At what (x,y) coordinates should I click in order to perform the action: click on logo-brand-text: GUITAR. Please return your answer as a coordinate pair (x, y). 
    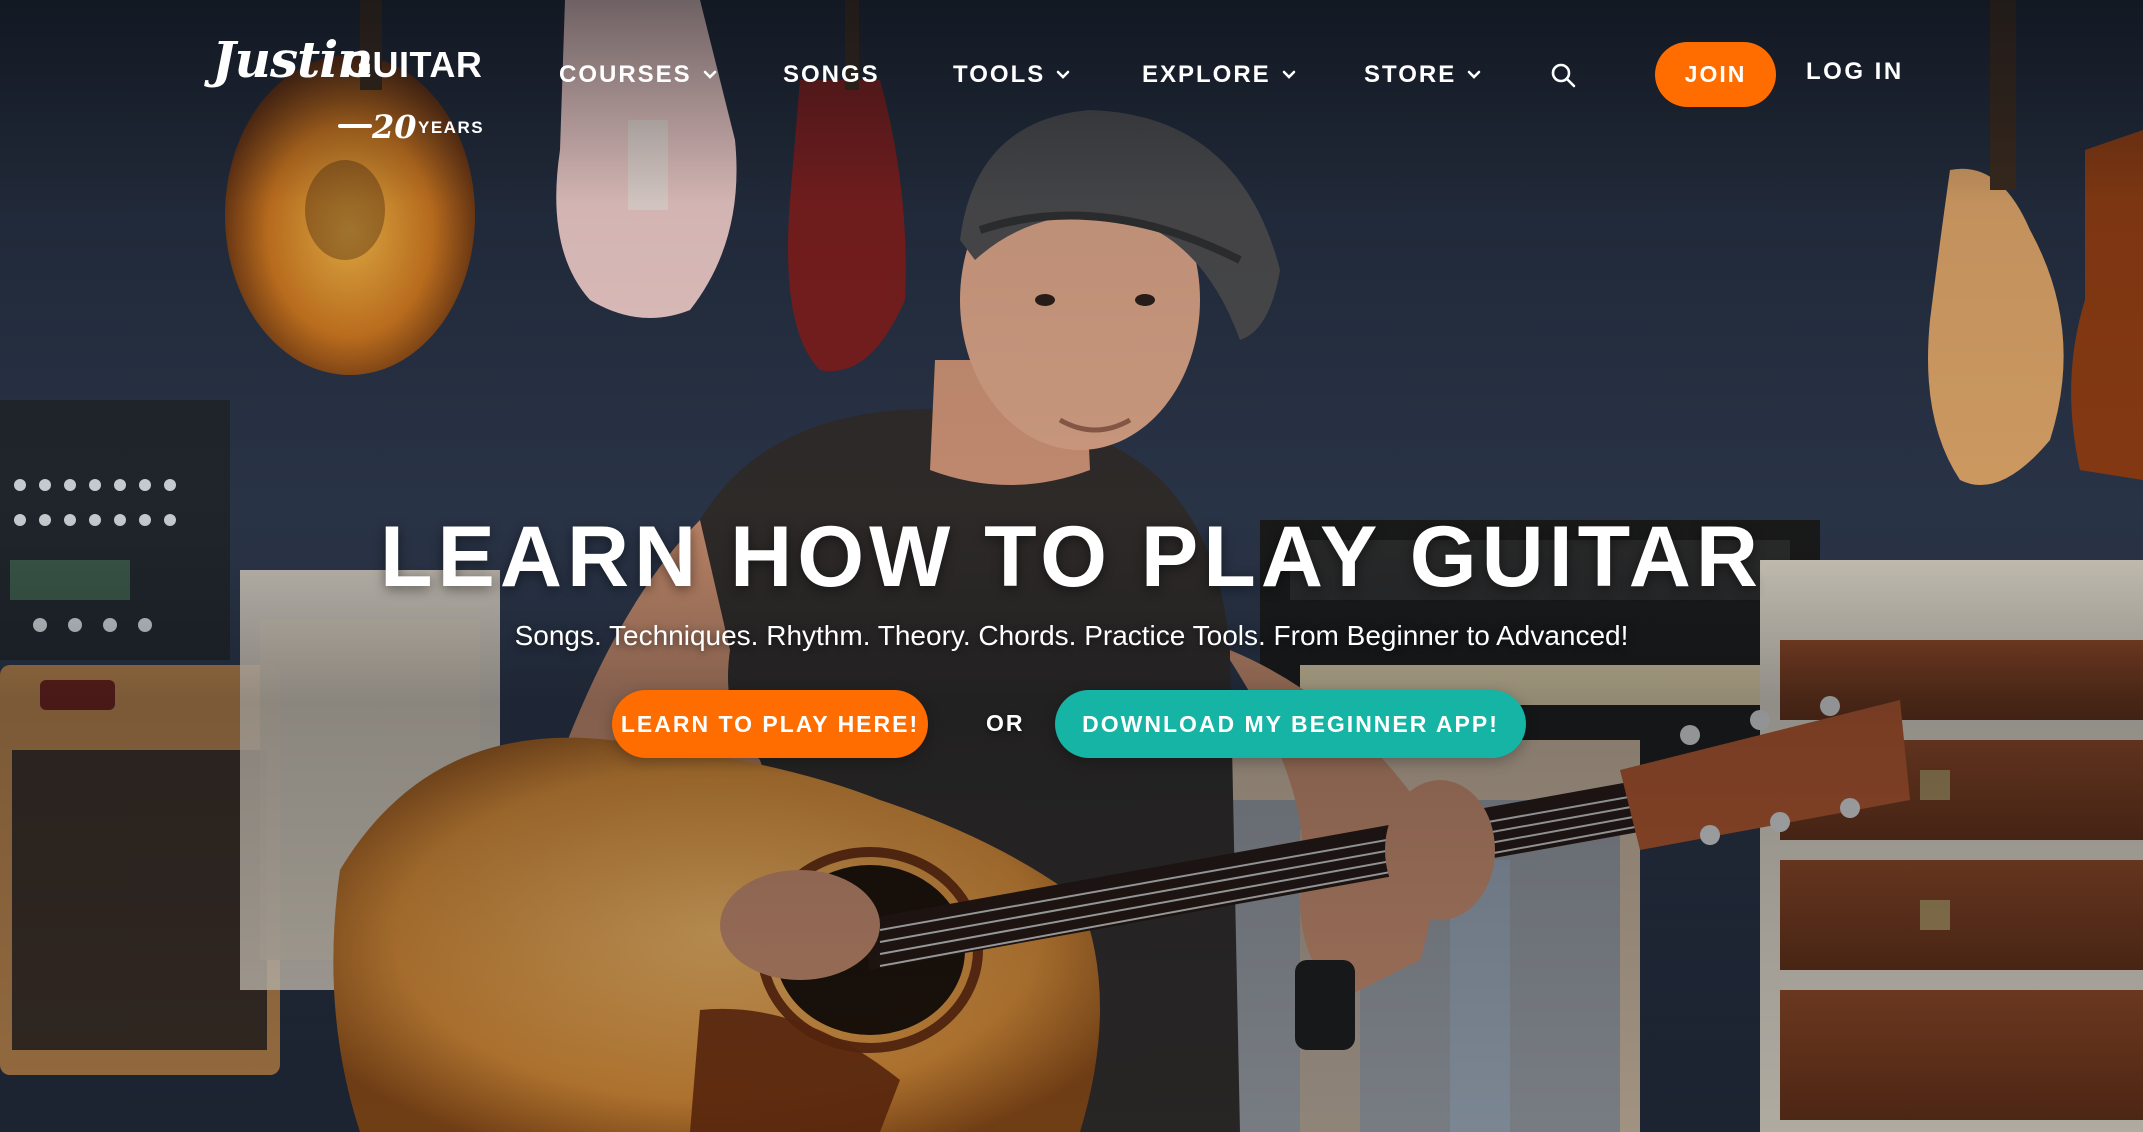
    Looking at the image, I should click on (413, 64).